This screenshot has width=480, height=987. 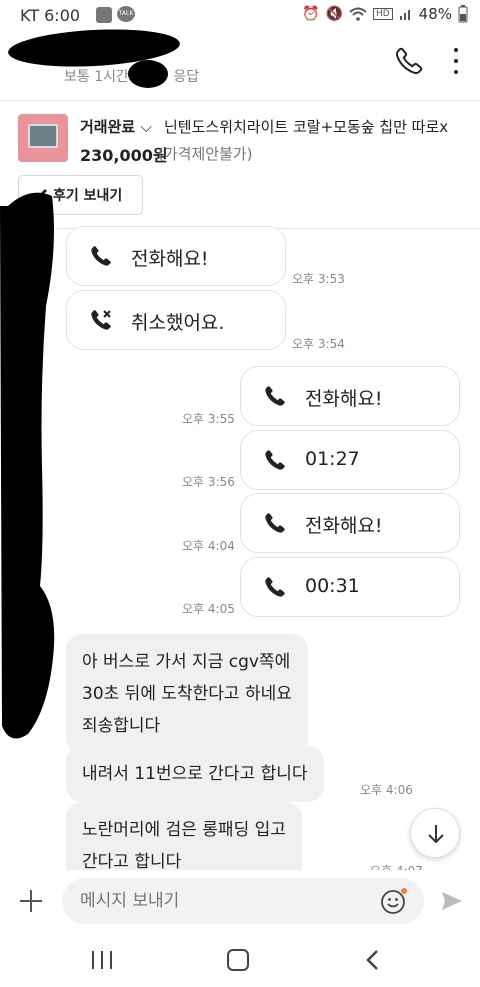 I want to click on message-line: 노란머리에 검은 롱패딩 입고, so click(x=184, y=830).